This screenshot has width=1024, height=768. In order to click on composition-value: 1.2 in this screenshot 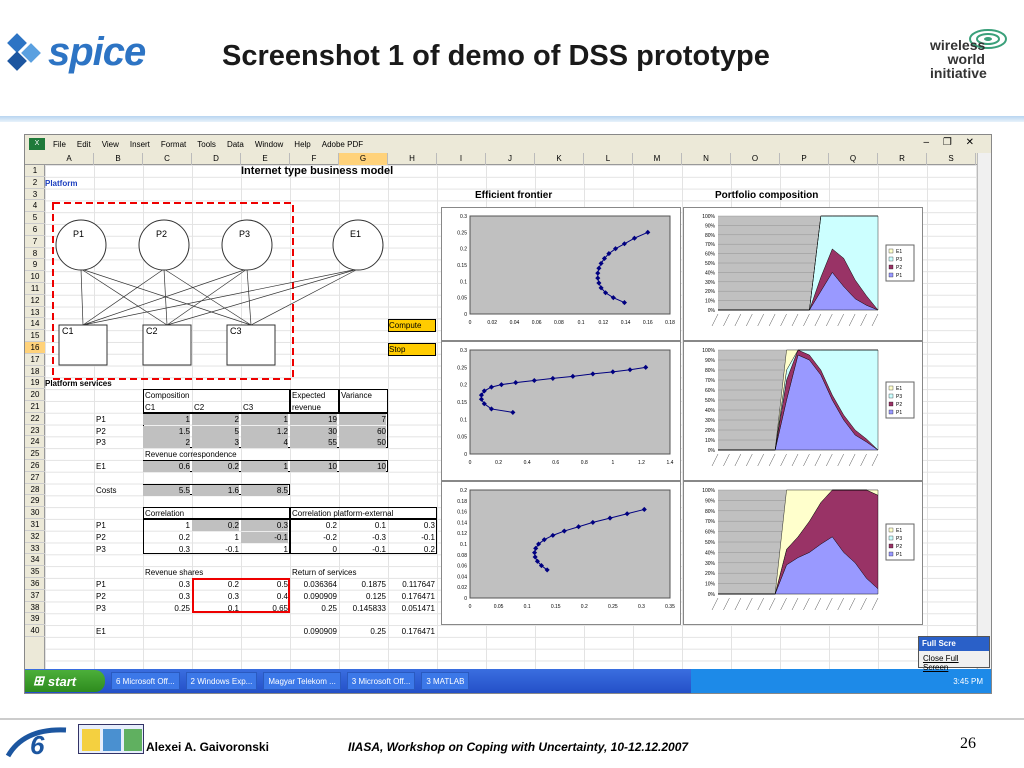, I will do `click(264, 431)`.